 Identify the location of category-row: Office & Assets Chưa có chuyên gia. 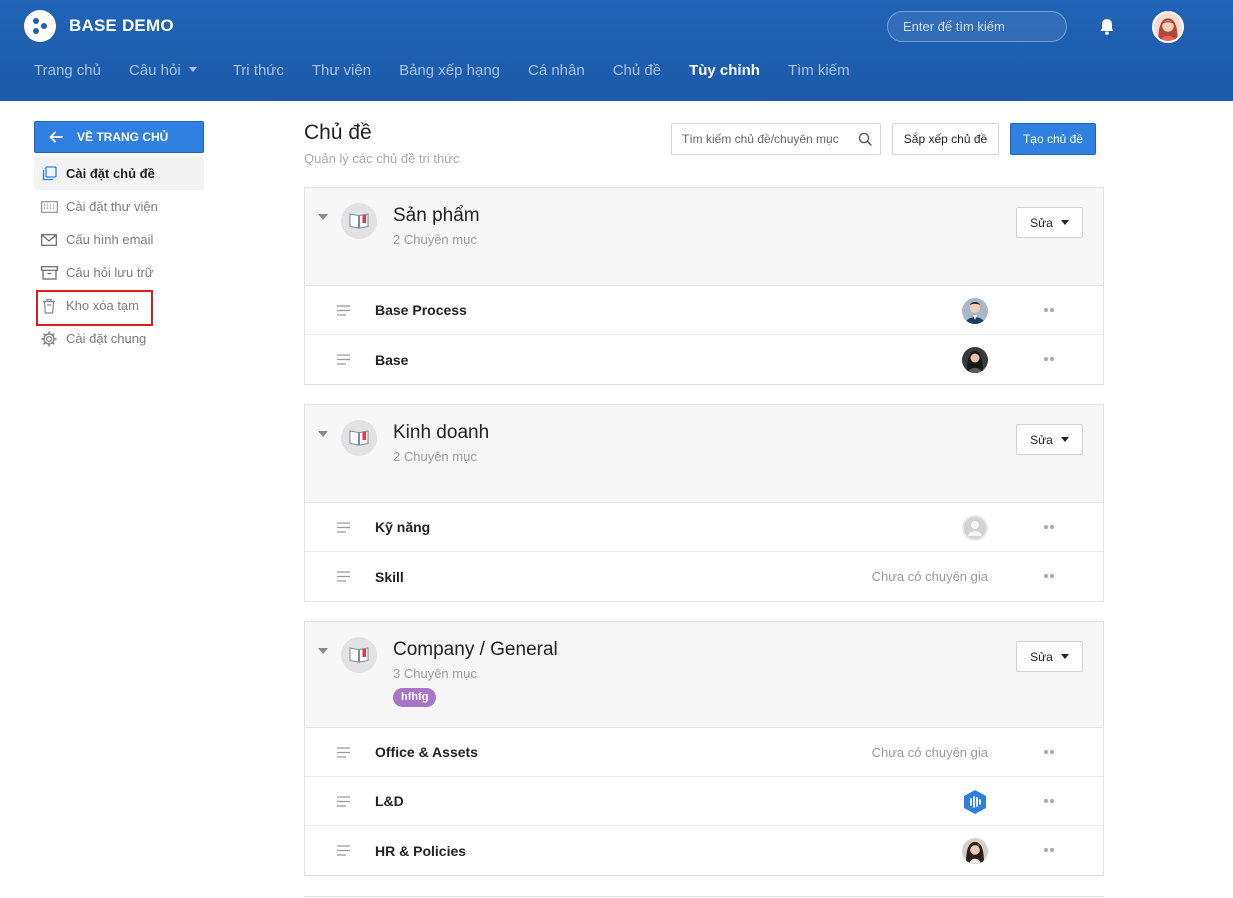
(704, 752).